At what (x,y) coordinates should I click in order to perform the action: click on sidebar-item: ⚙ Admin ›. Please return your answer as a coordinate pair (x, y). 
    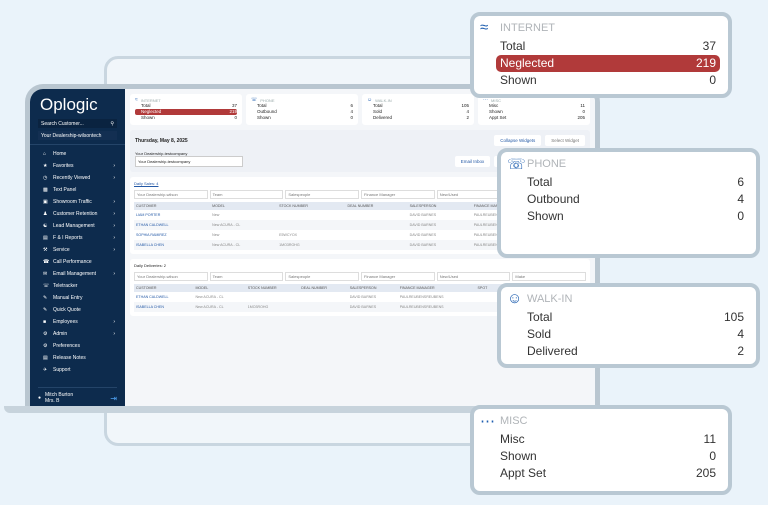
    Looking at the image, I should click on (77, 334).